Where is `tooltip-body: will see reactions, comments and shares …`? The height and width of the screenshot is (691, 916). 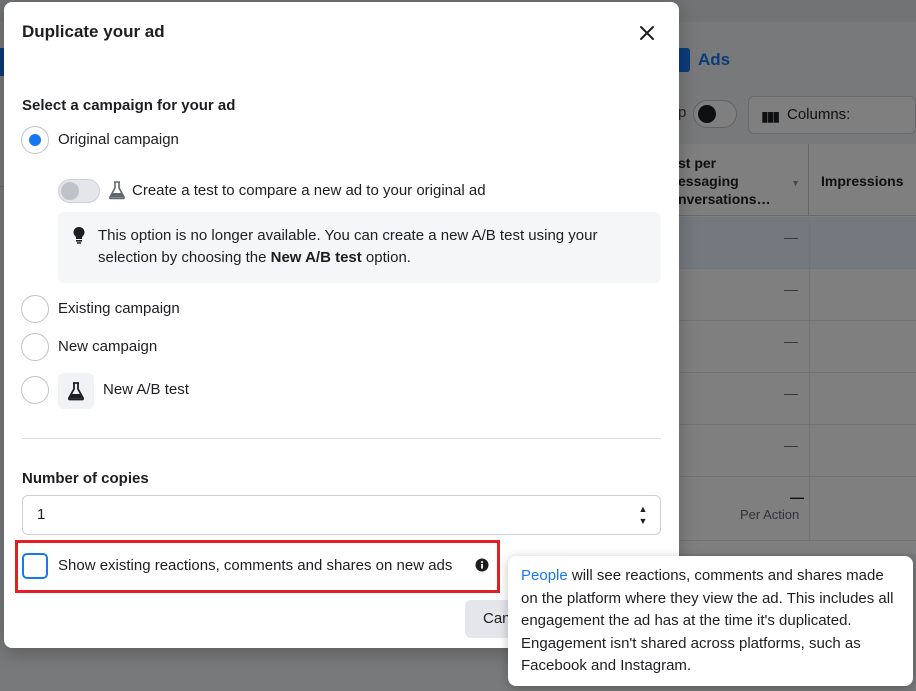 tooltip-body: will see reactions, comments and shares … is located at coordinates (707, 620).